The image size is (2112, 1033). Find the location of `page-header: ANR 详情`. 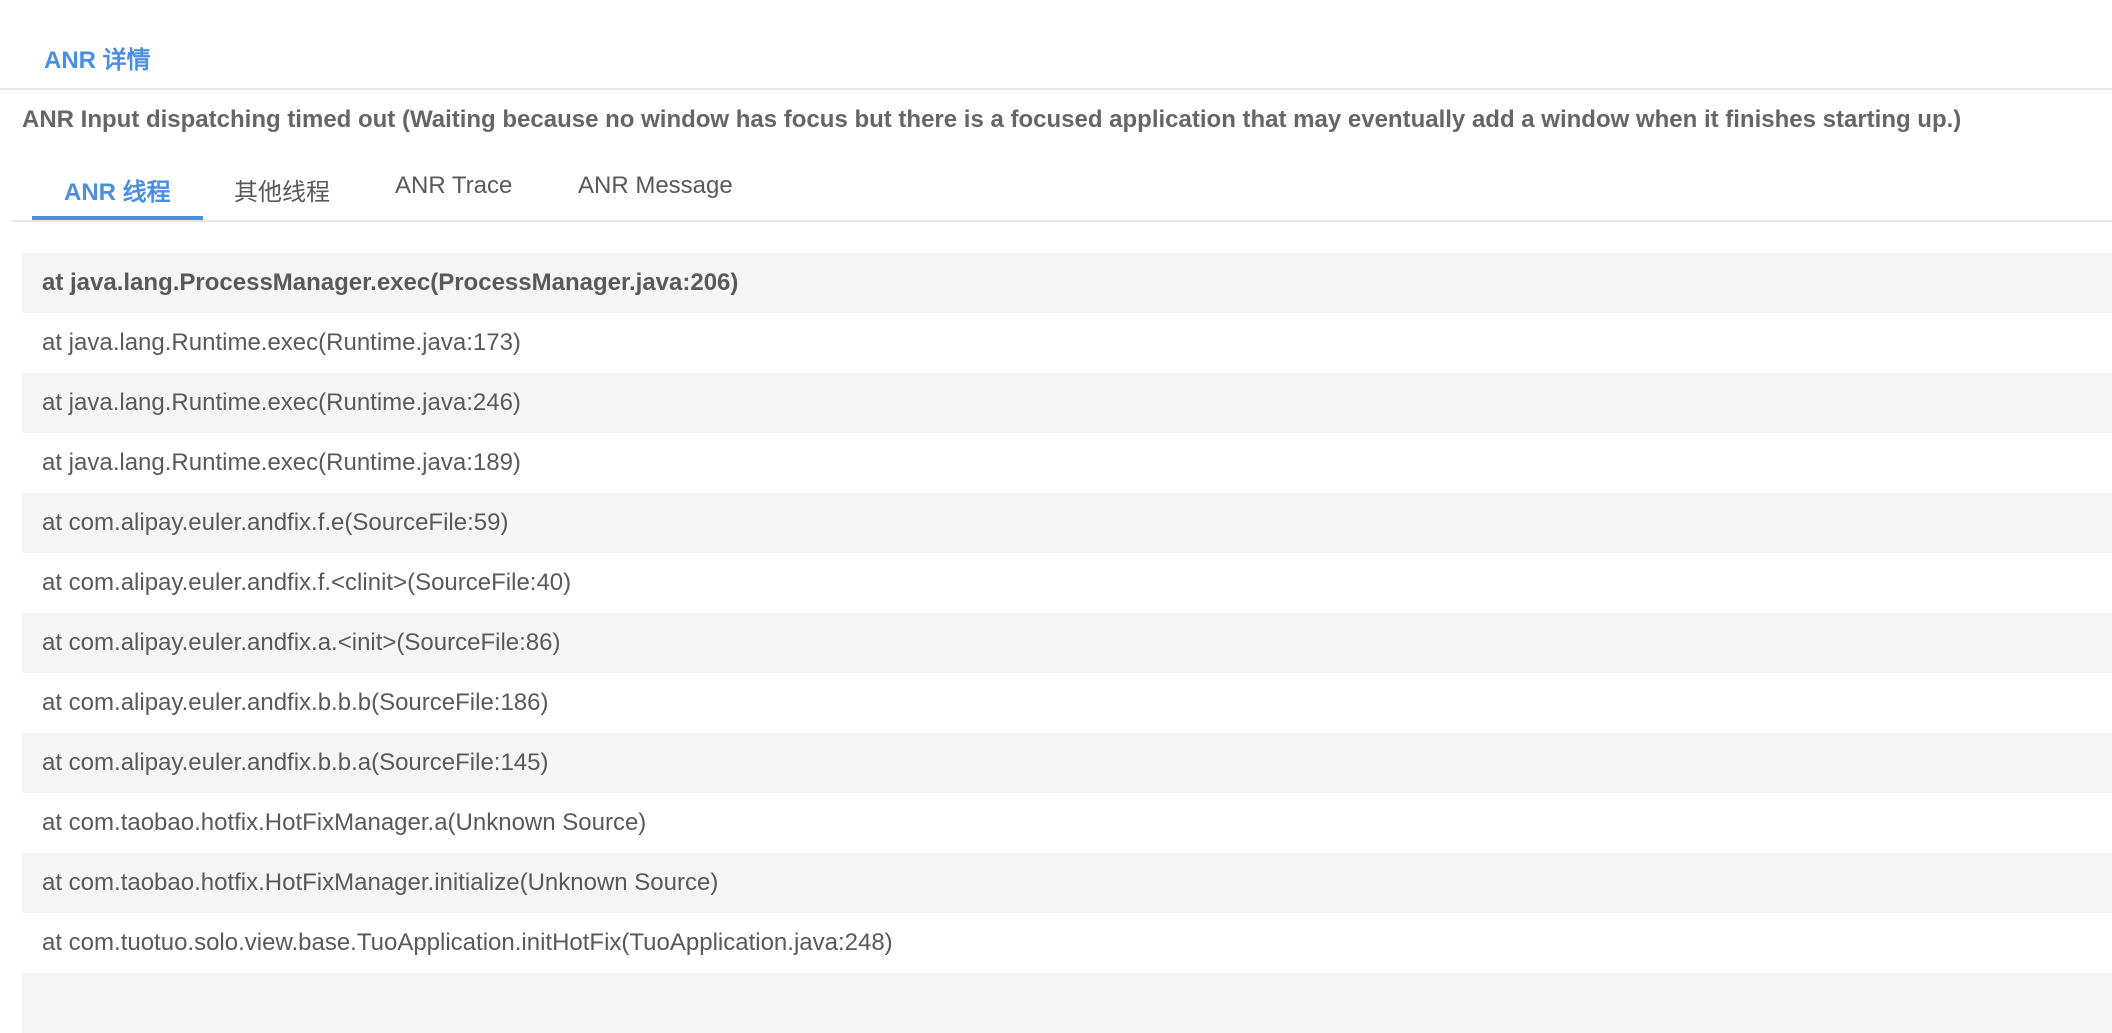

page-header: ANR 详情 is located at coordinates (1056, 45).